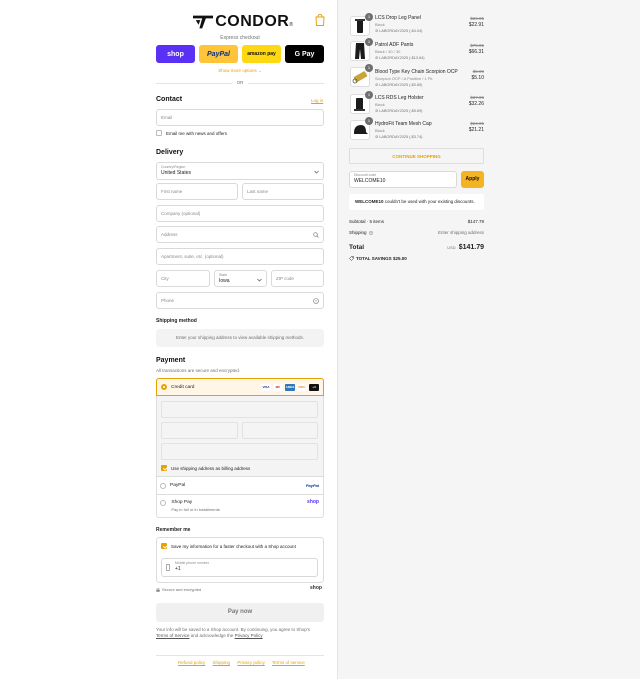 This screenshot has height=679, width=640. Describe the element at coordinates (320, 20) in the screenshot. I see `shopping-bag-icon` at that location.